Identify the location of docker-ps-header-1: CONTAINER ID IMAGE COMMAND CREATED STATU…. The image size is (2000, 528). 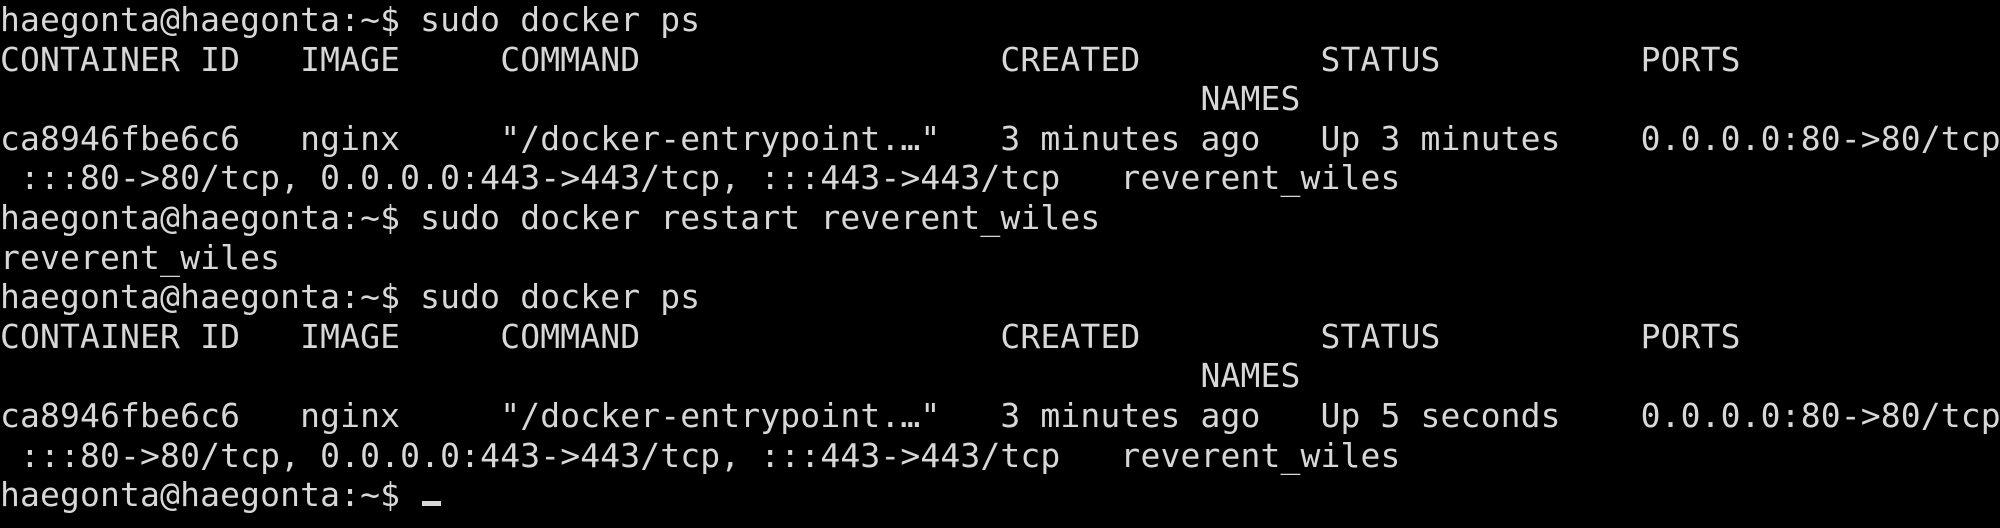
(870, 59).